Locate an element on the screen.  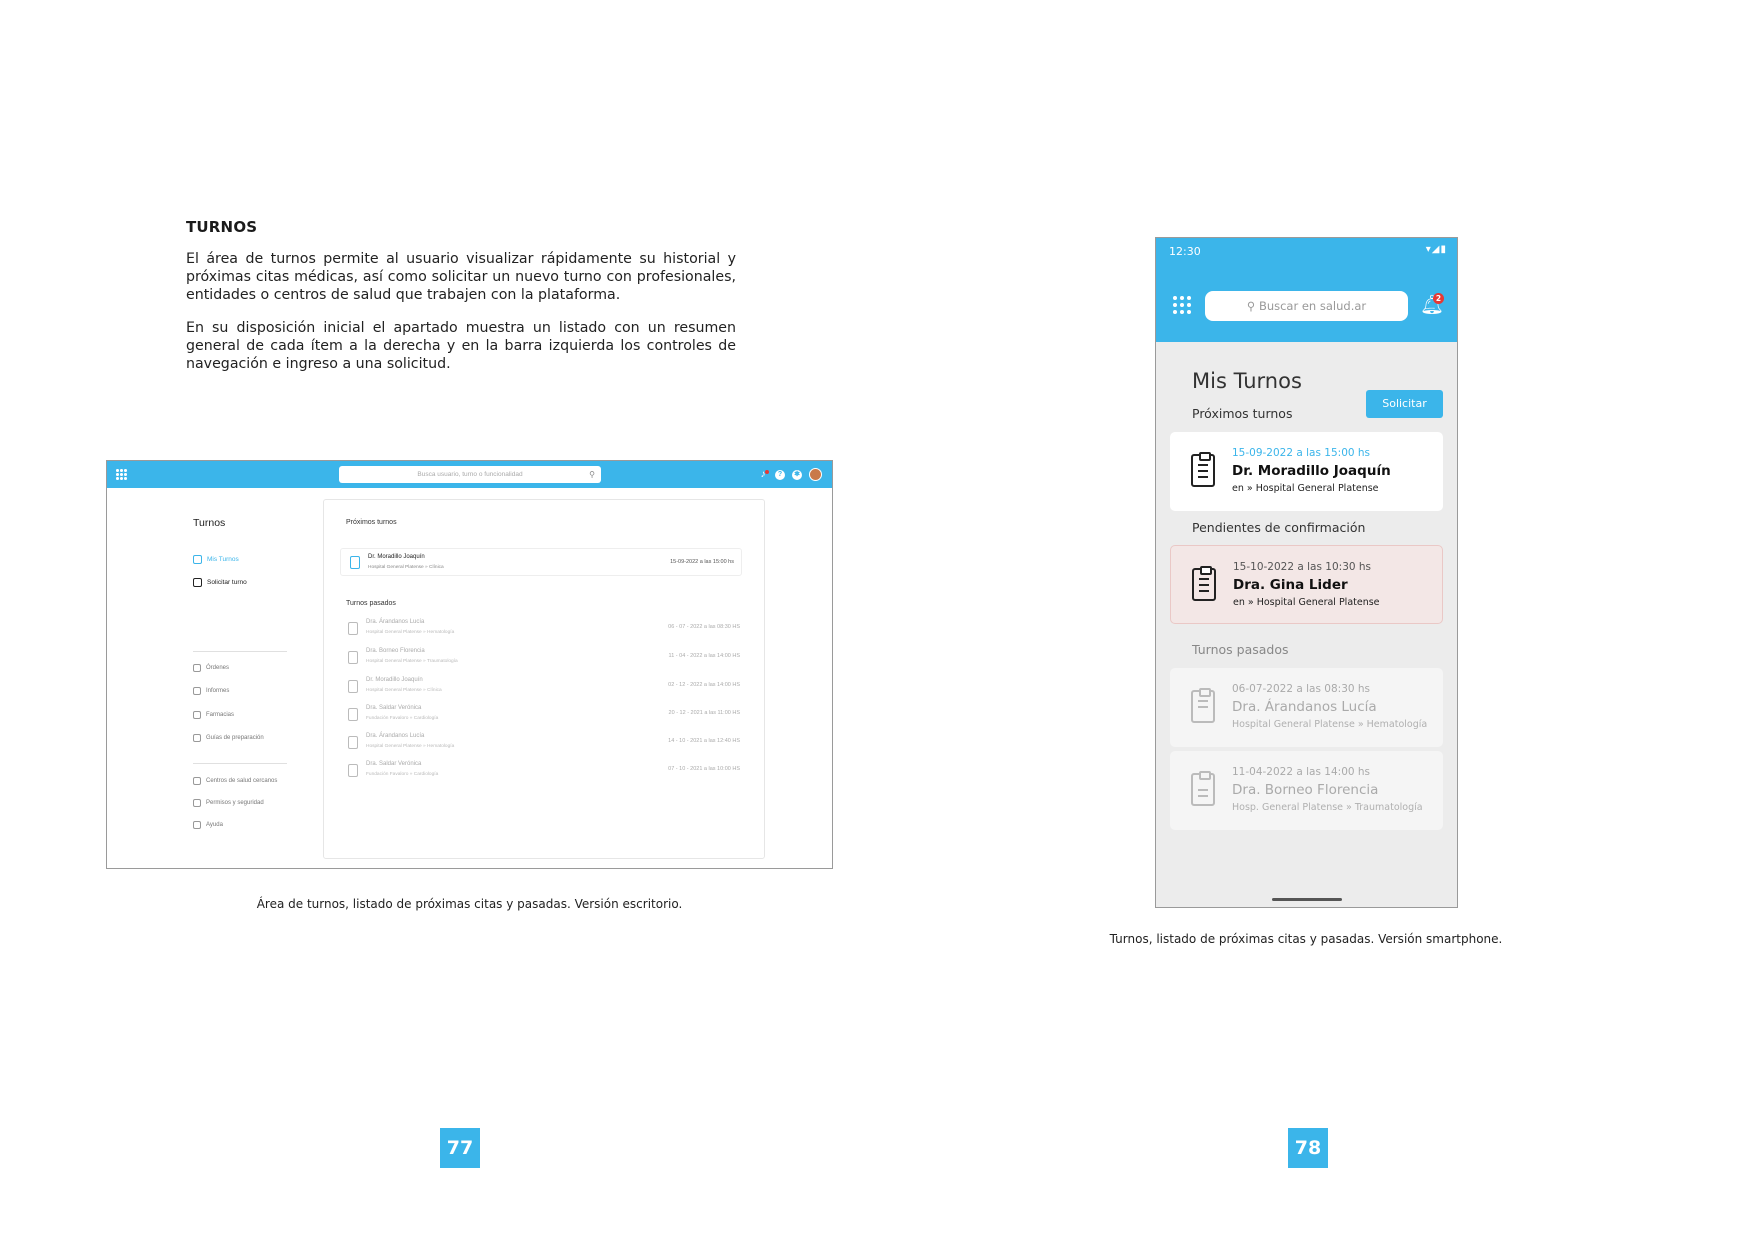
stethoscope-icon is located at coordinates (353, 742).